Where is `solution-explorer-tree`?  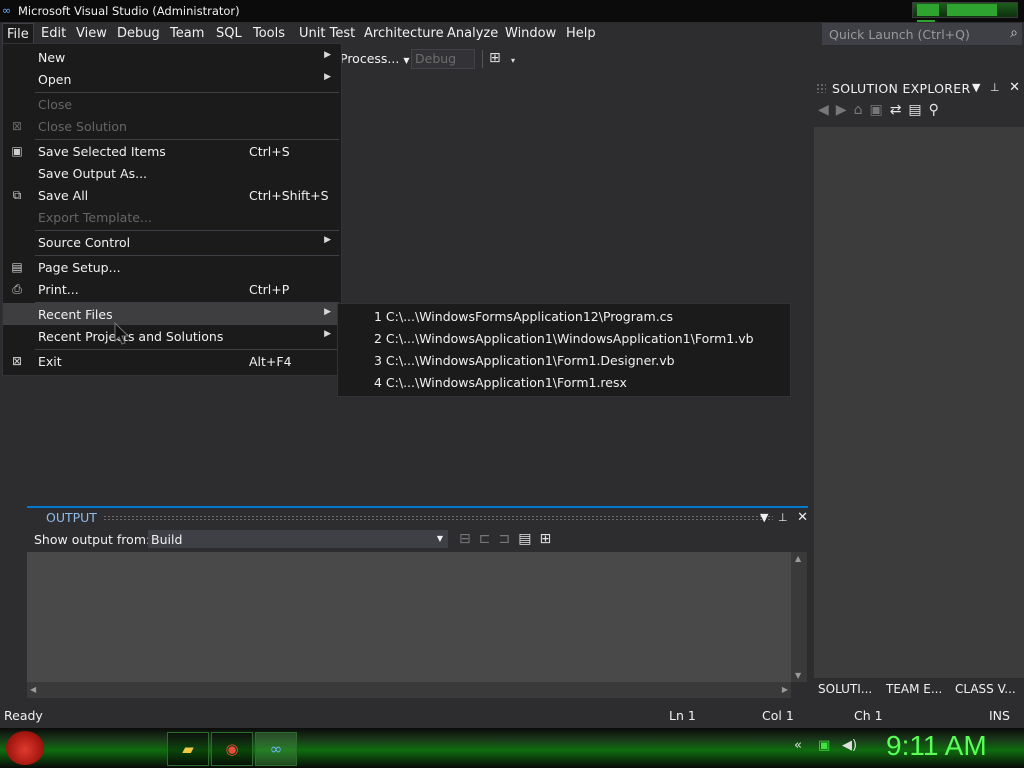 solution-explorer-tree is located at coordinates (919, 402).